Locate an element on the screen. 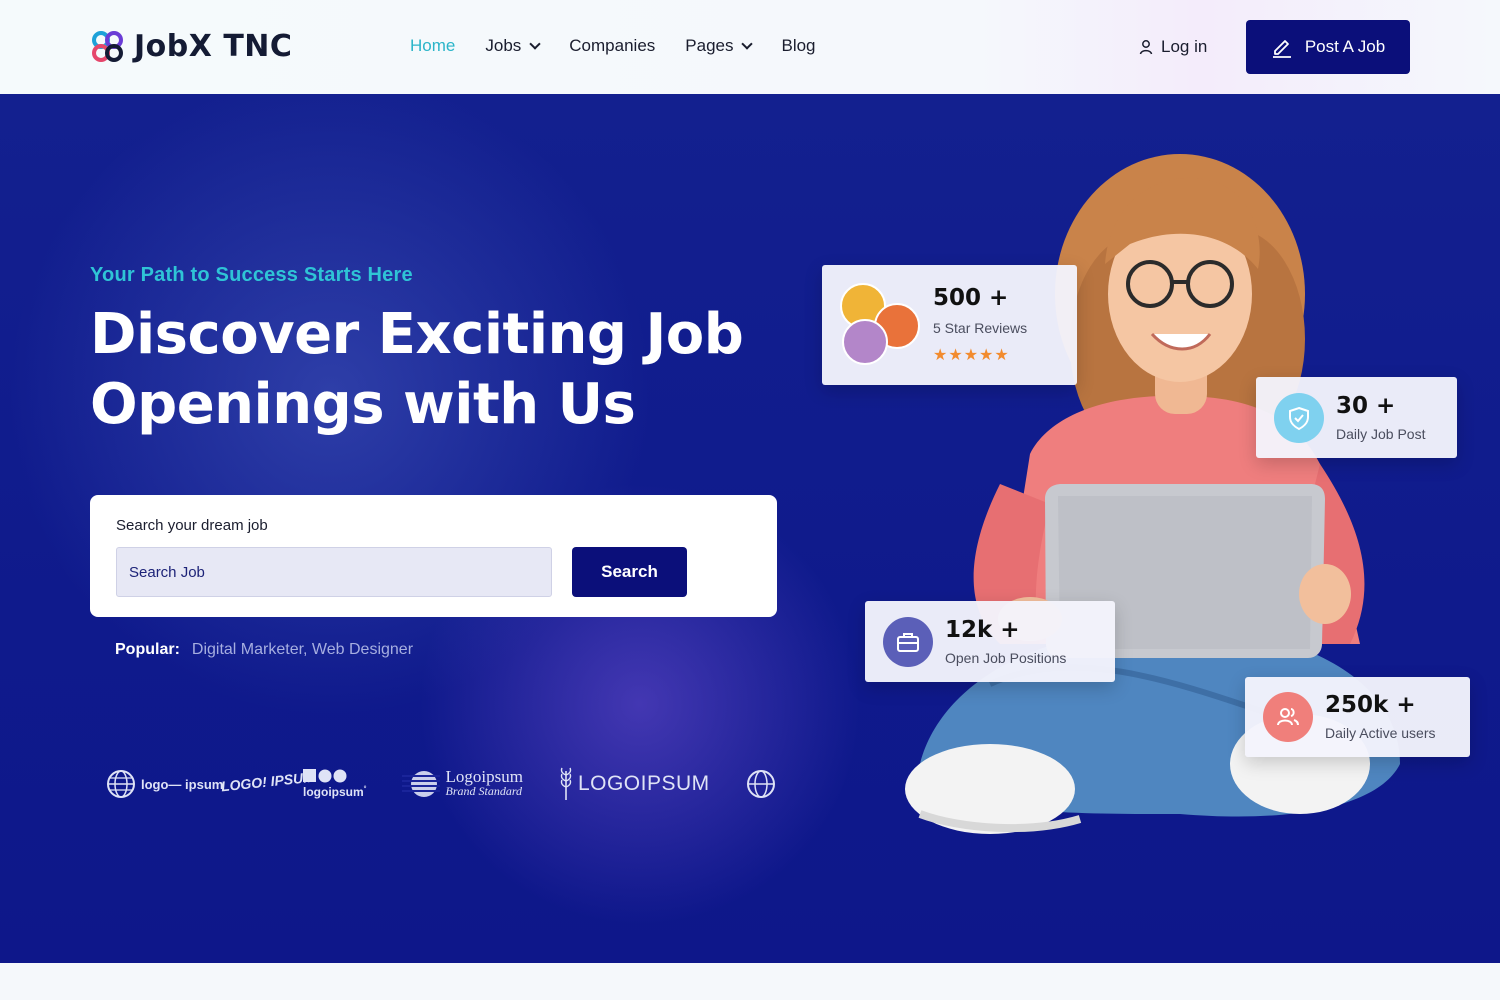 Image resolution: width=1500 pixels, height=1000 pixels. nav-item-companies: Companies is located at coordinates (612, 46).